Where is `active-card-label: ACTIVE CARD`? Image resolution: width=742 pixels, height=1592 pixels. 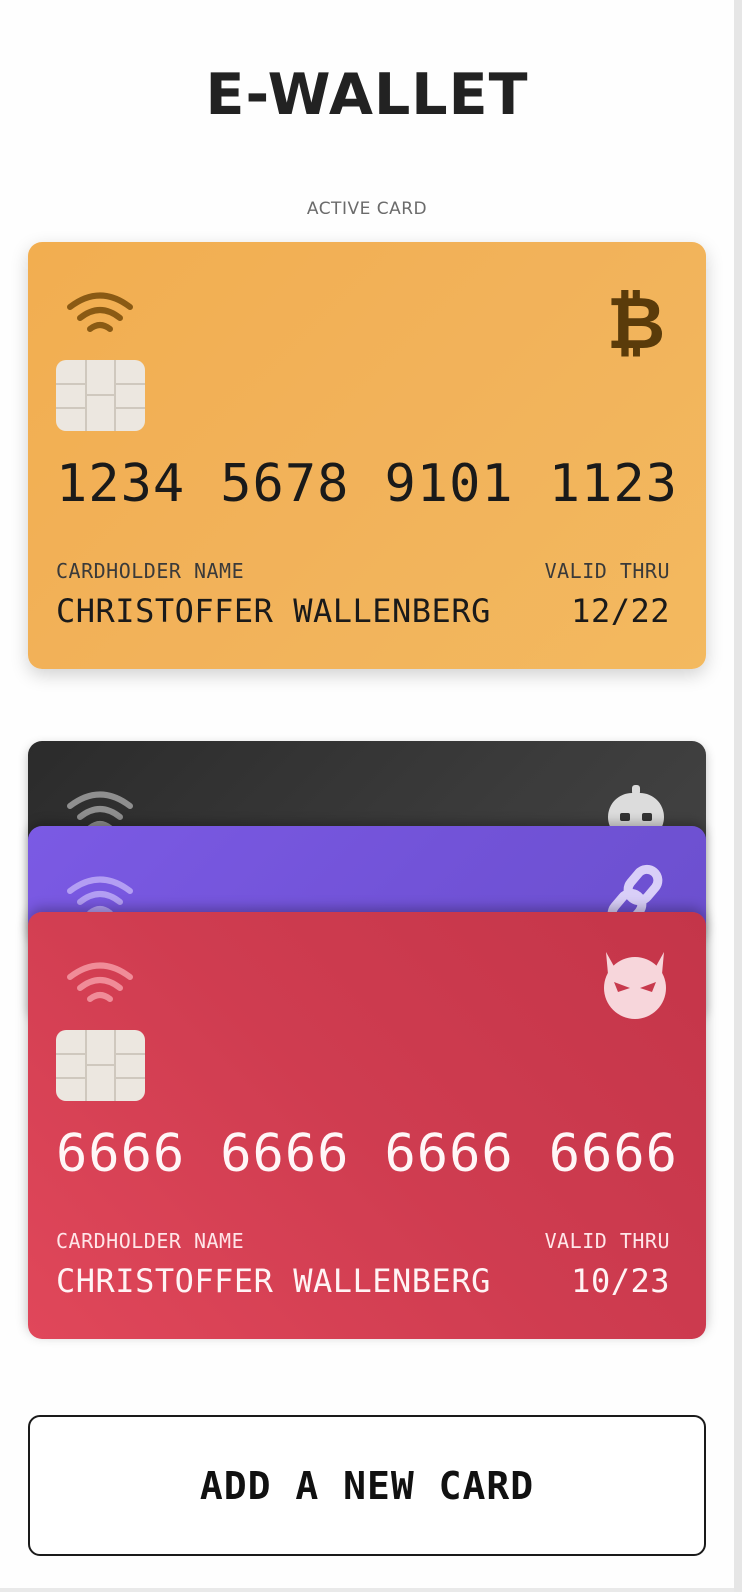 active-card-label: ACTIVE CARD is located at coordinates (367, 209).